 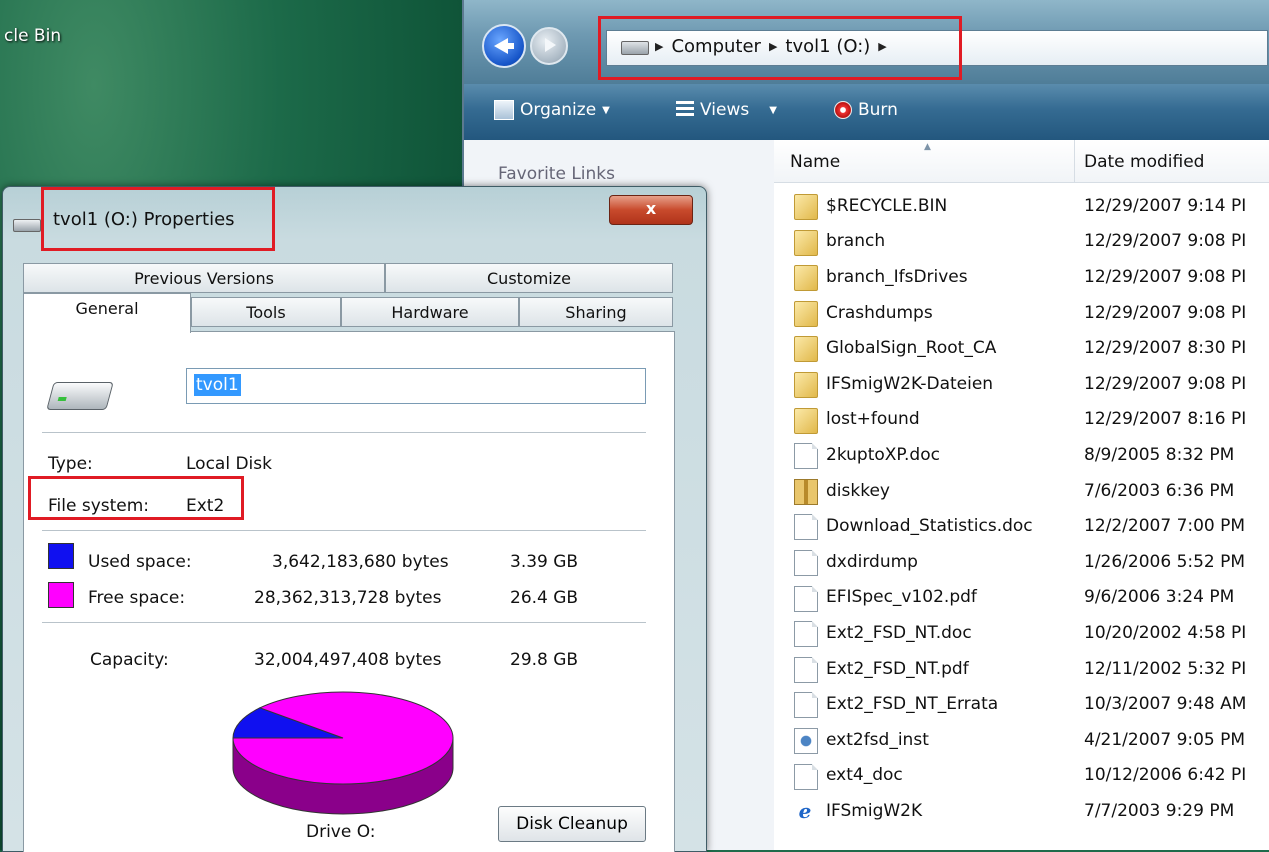 I want to click on file-row: IFSmigW2K-Dateien 12/29/2007 9:08 PI, so click(x=1021, y=384).